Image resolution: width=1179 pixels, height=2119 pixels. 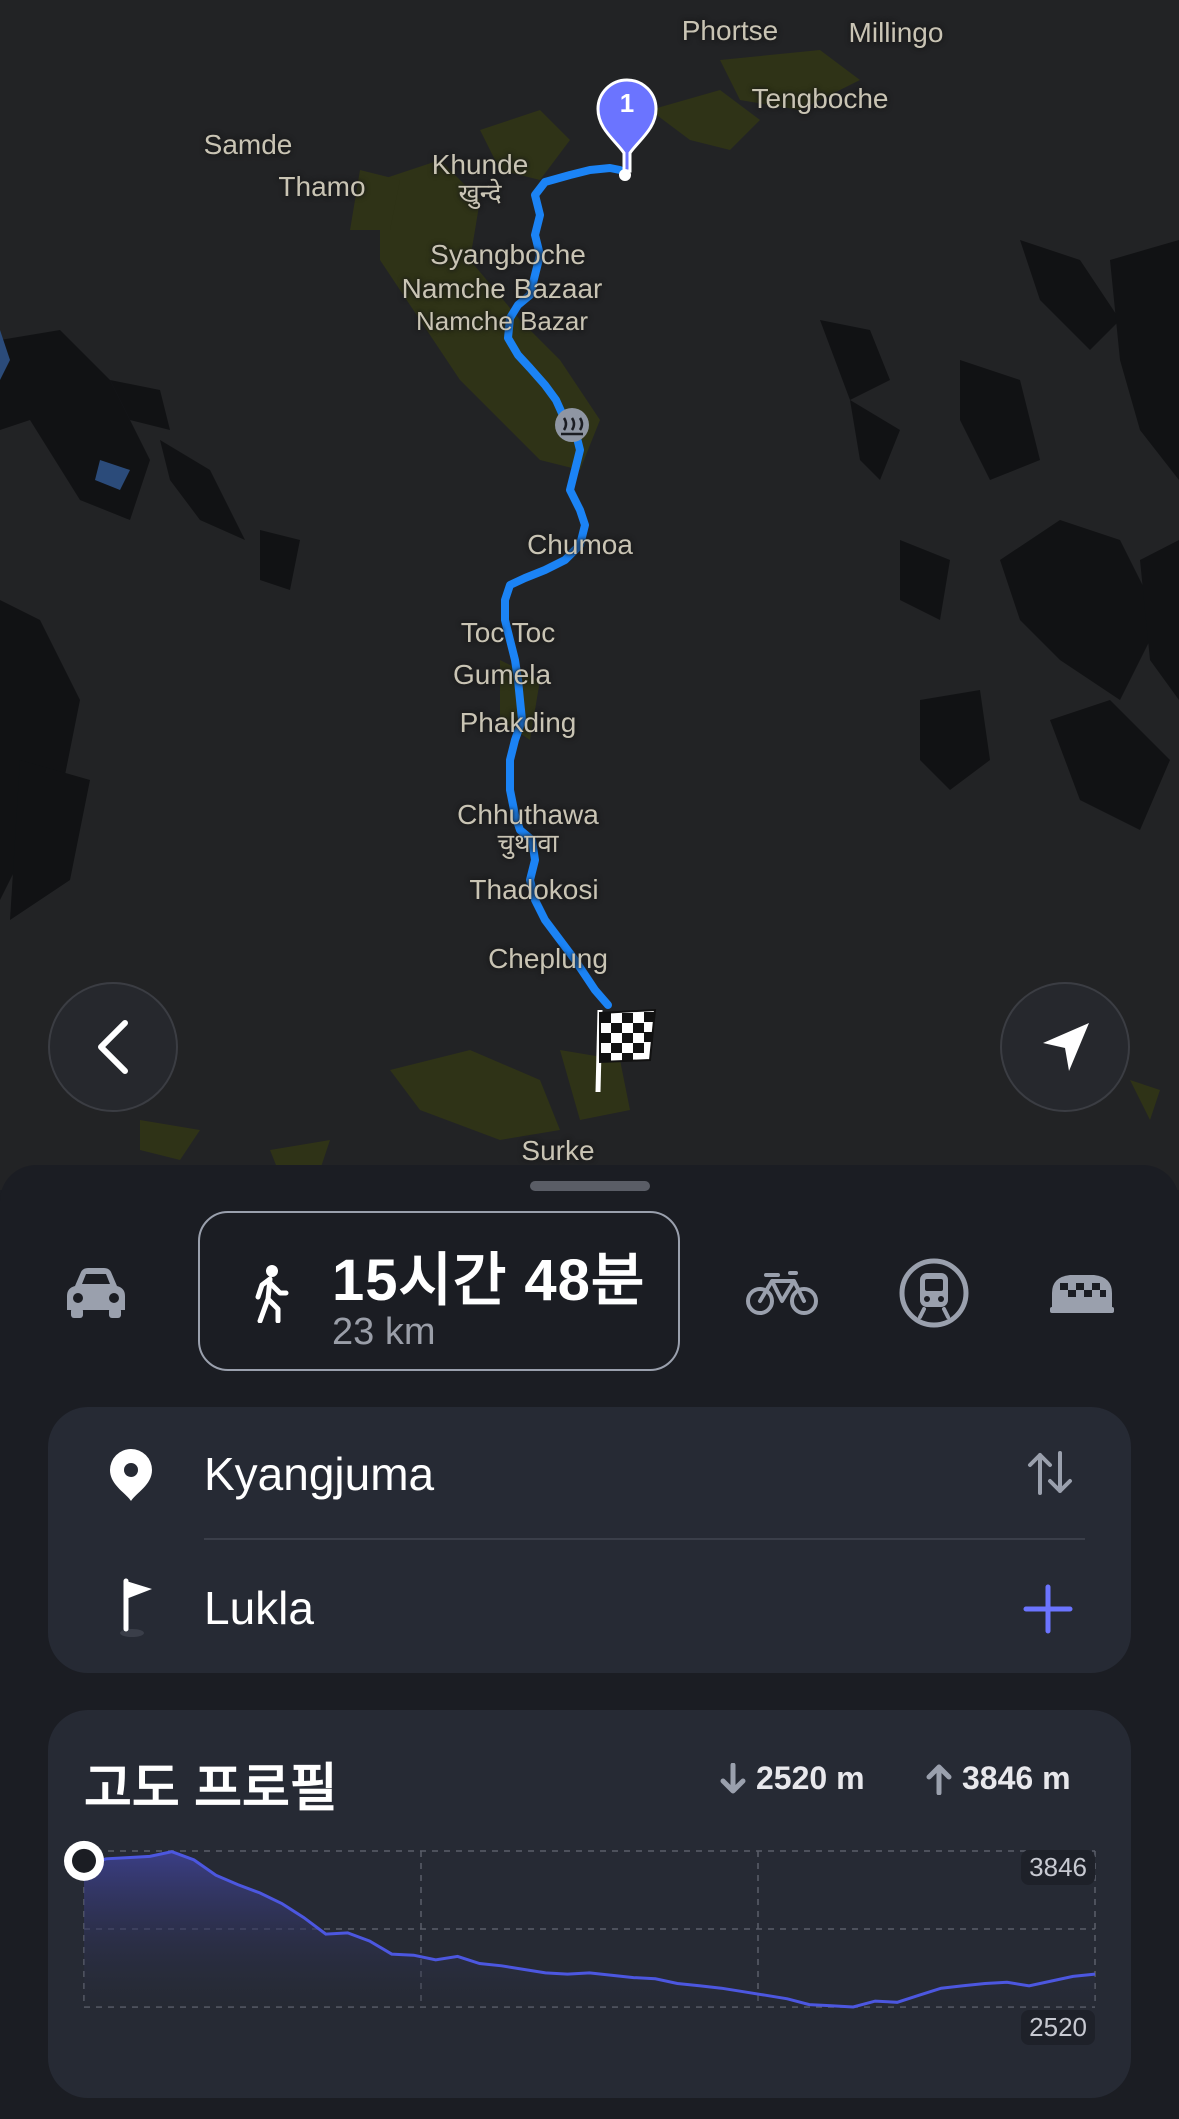 I want to click on navigation-arrow-icon, so click(x=1066, y=1047).